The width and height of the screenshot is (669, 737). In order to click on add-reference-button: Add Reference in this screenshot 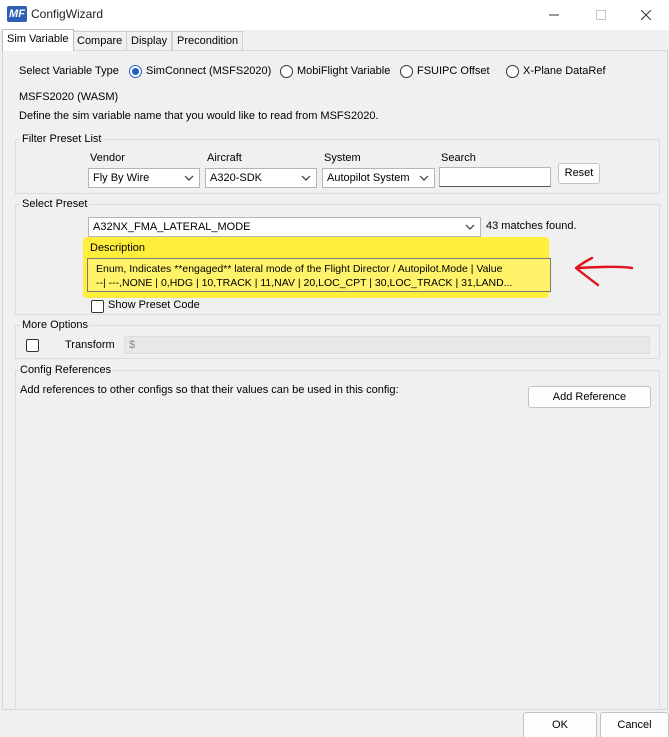, I will do `click(589, 397)`.